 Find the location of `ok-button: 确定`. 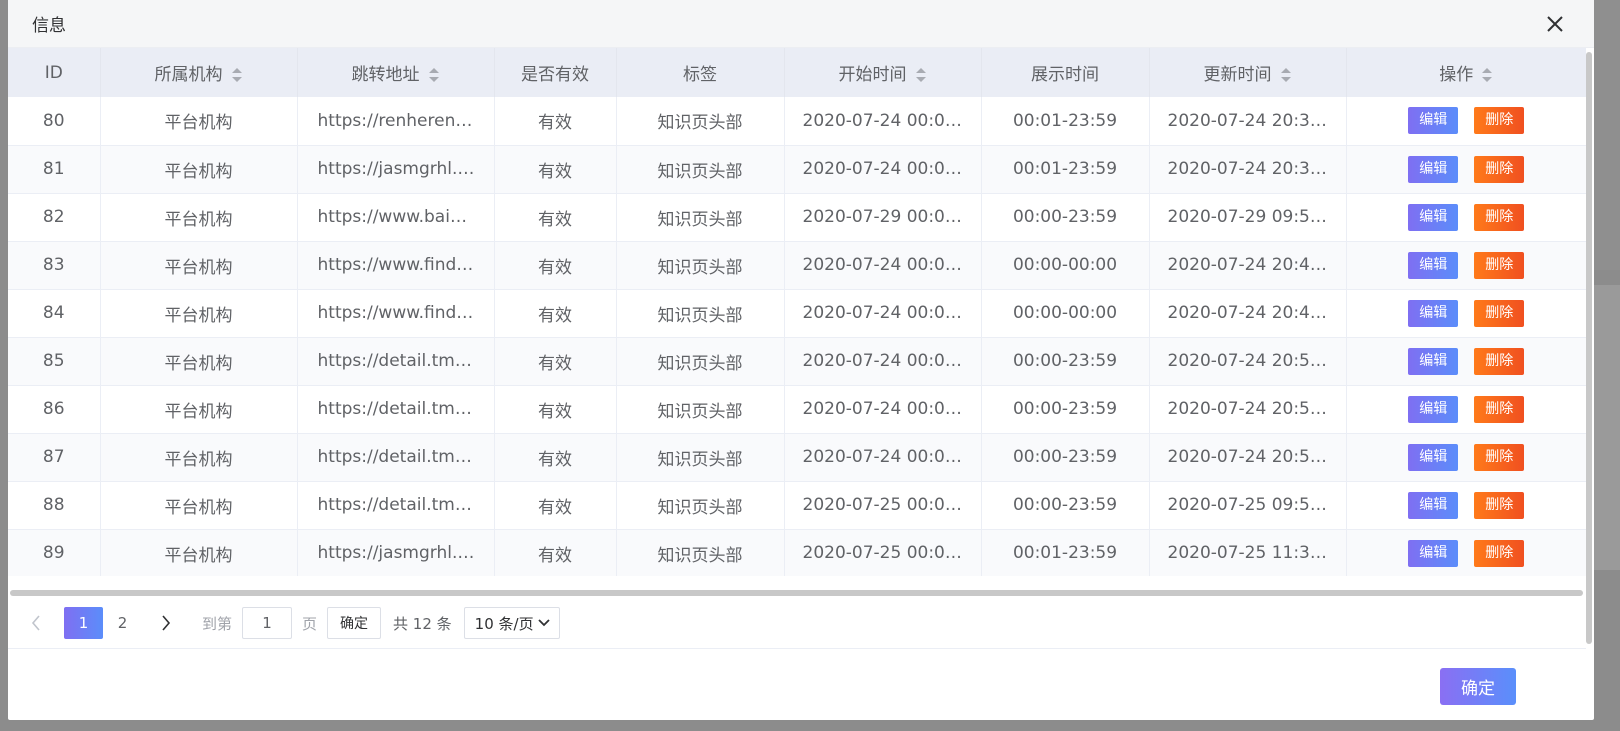

ok-button: 确定 is located at coordinates (1478, 686).